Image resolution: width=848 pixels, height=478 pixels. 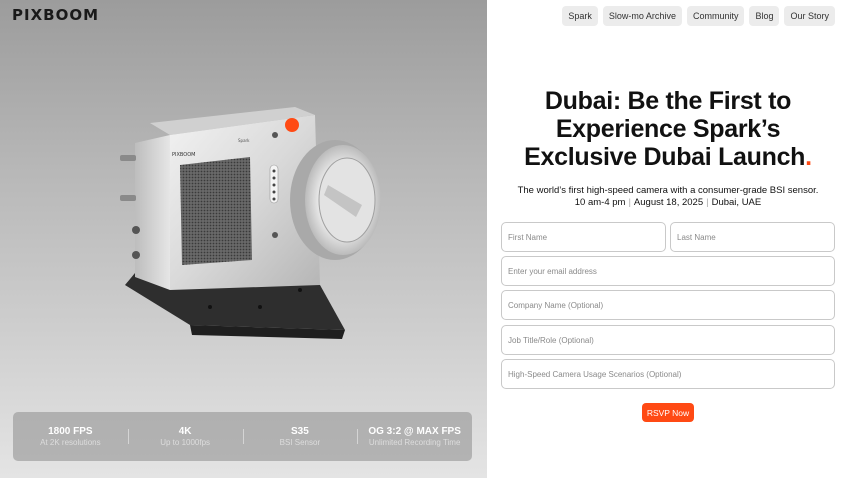 What do you see at coordinates (668, 340) in the screenshot?
I see `job-title-field` at bounding box center [668, 340].